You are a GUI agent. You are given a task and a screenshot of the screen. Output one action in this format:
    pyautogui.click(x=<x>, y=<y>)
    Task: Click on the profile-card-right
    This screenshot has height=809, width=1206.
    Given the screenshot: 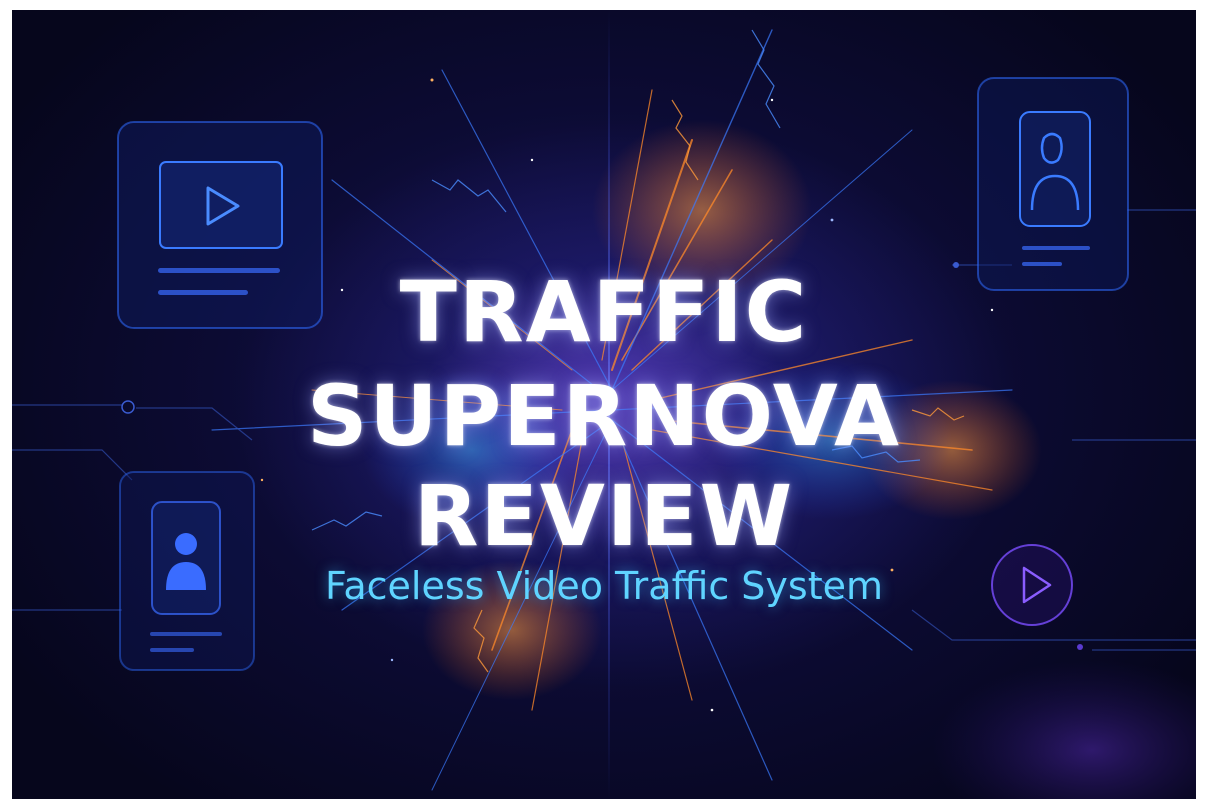 What is the action you would take?
    pyautogui.click(x=1053, y=184)
    